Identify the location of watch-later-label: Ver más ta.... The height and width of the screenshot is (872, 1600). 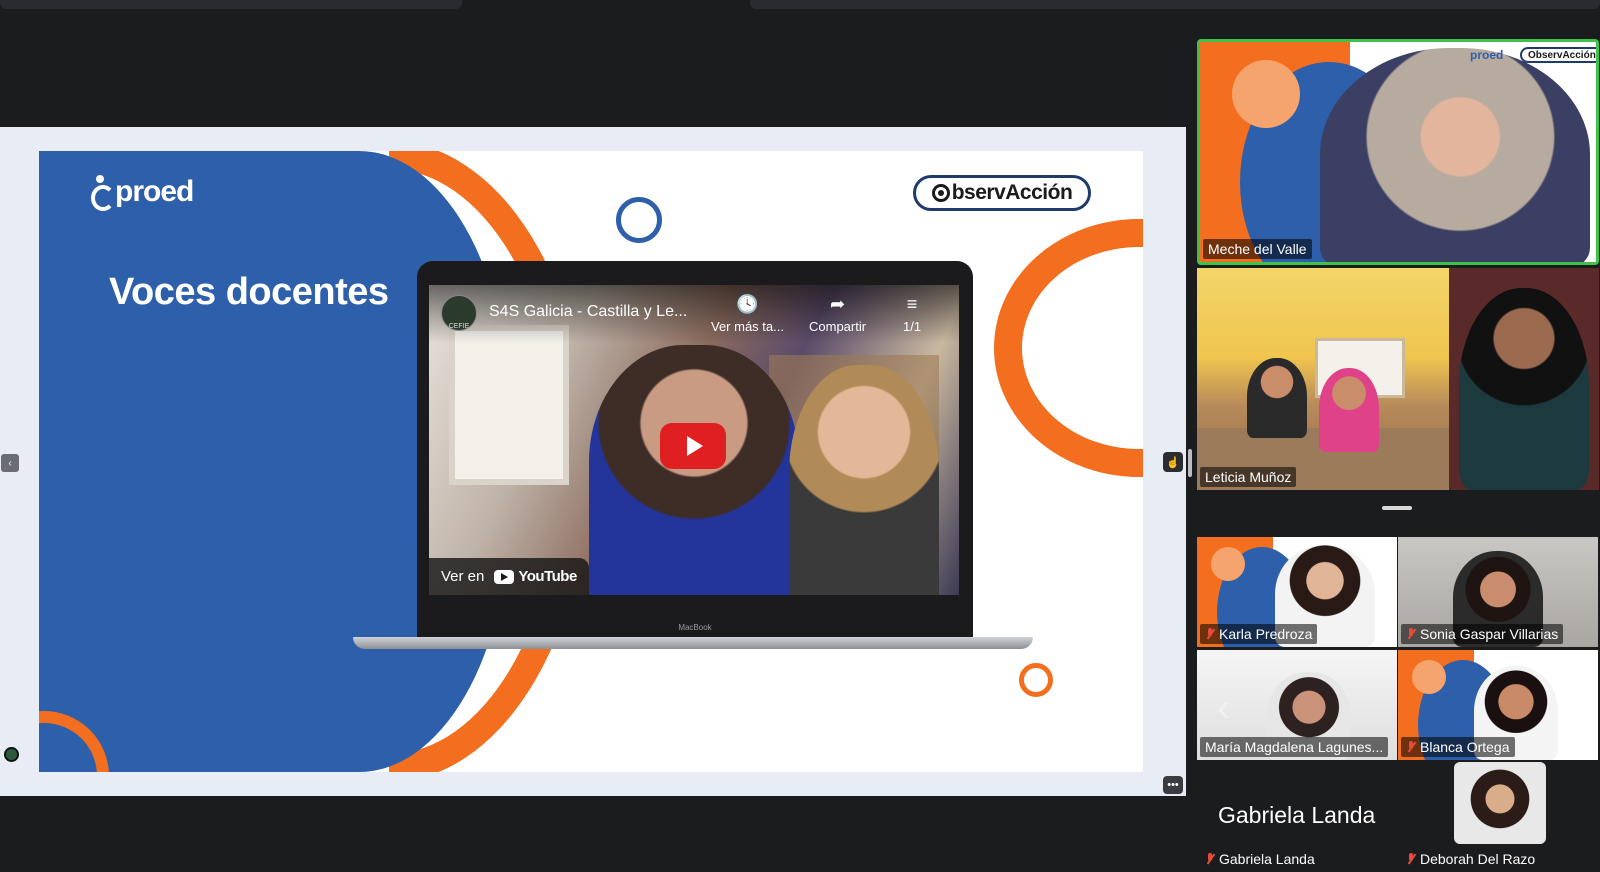
(747, 326).